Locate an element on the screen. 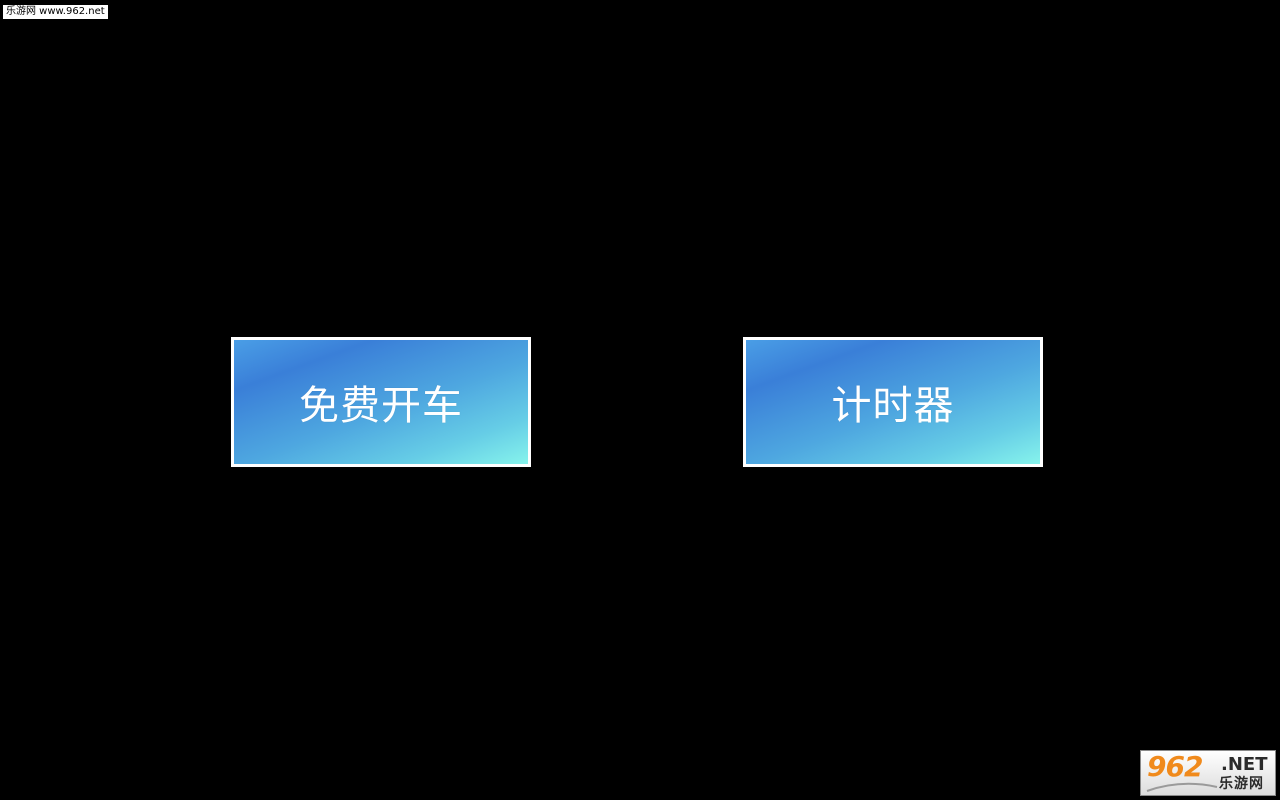  logo-chinese-name: 乐游网 is located at coordinates (1241, 784).